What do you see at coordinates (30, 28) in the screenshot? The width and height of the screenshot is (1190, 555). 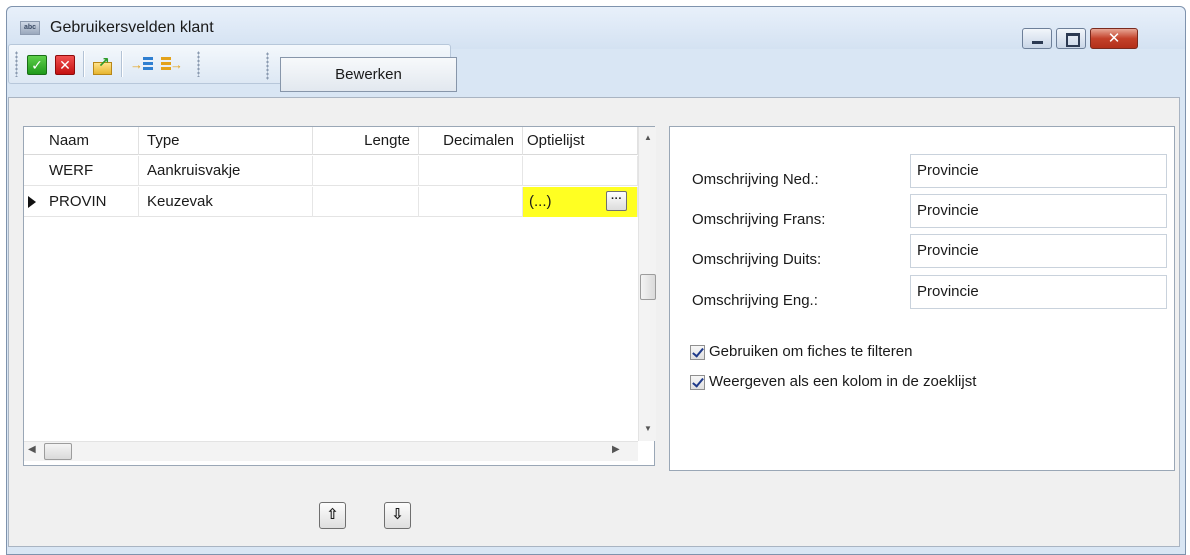 I see `app-icon: abc` at bounding box center [30, 28].